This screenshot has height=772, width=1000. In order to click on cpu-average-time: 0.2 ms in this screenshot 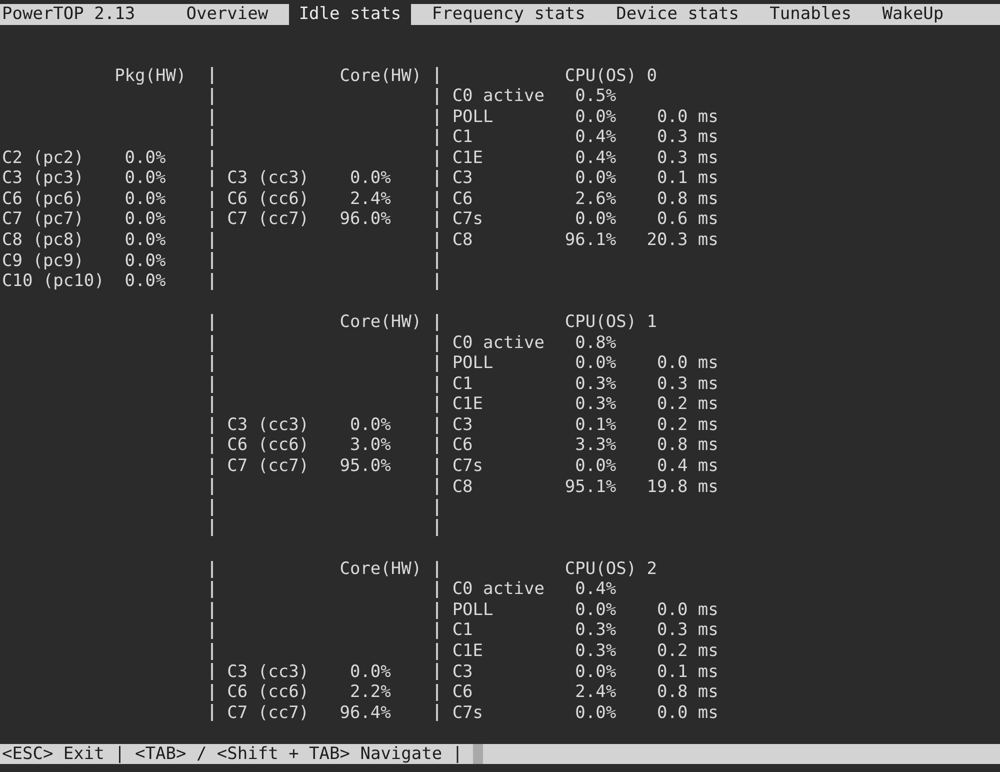, I will do `click(687, 425)`.